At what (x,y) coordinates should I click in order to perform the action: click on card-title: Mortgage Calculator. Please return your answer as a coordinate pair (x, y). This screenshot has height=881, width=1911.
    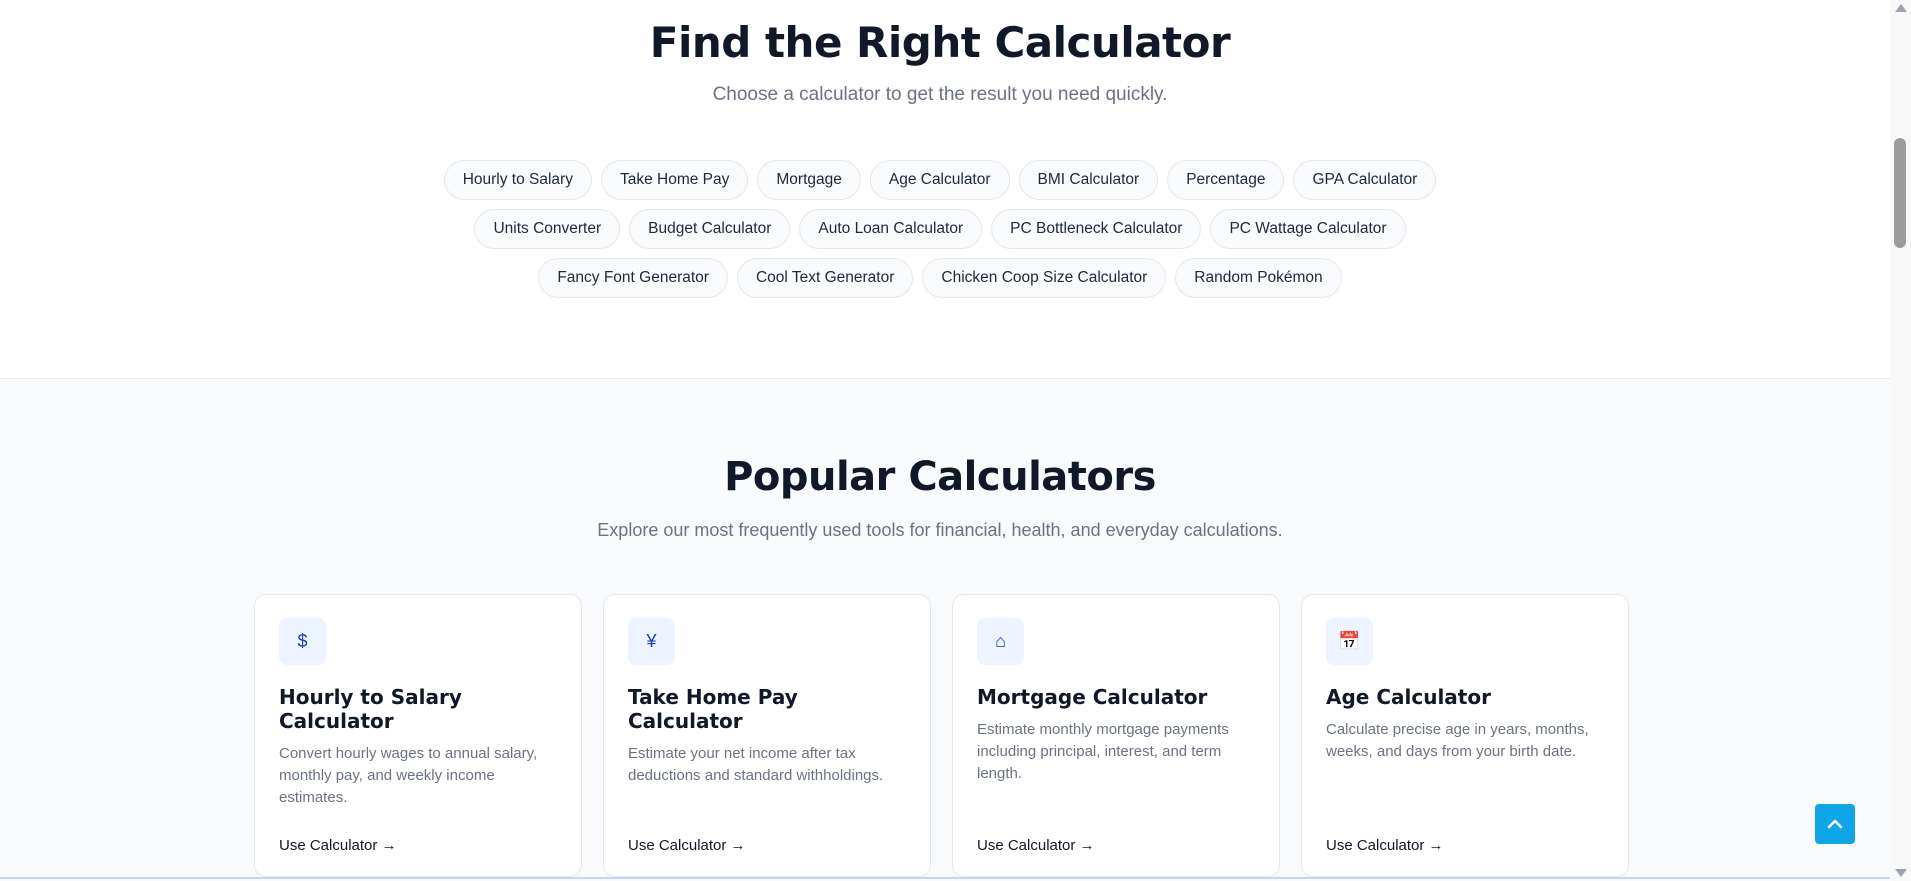
    Looking at the image, I should click on (1092, 697).